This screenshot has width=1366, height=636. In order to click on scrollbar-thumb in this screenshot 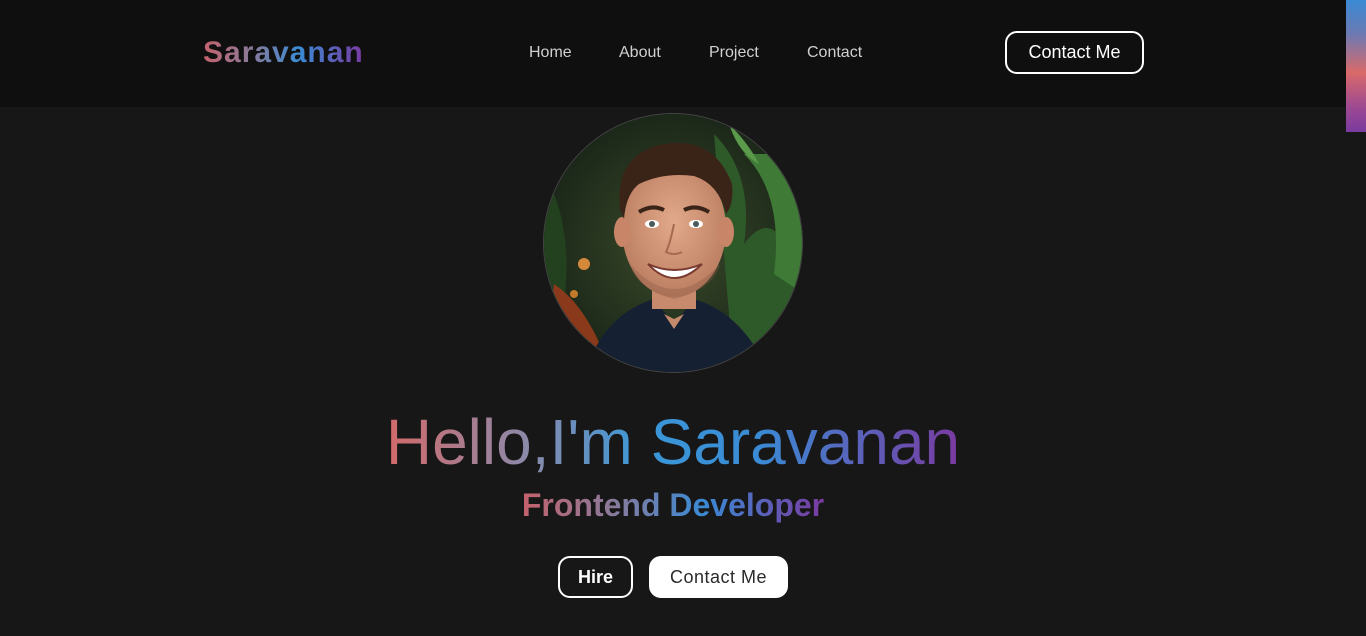, I will do `click(1356, 66)`.